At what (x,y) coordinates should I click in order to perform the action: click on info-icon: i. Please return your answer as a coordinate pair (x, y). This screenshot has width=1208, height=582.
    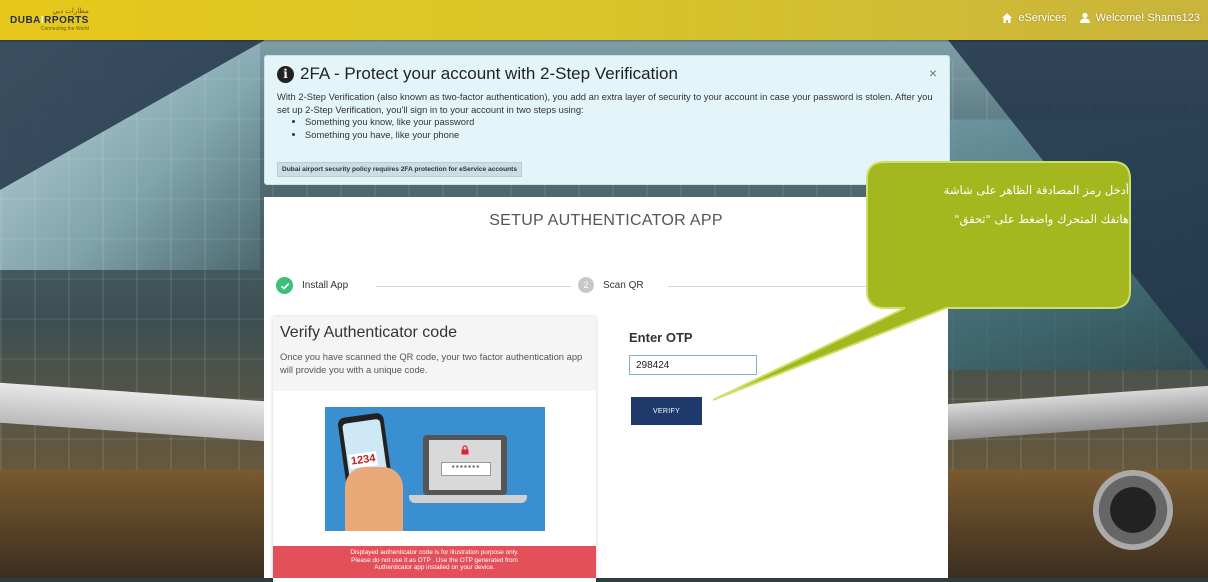
    Looking at the image, I should click on (285, 74).